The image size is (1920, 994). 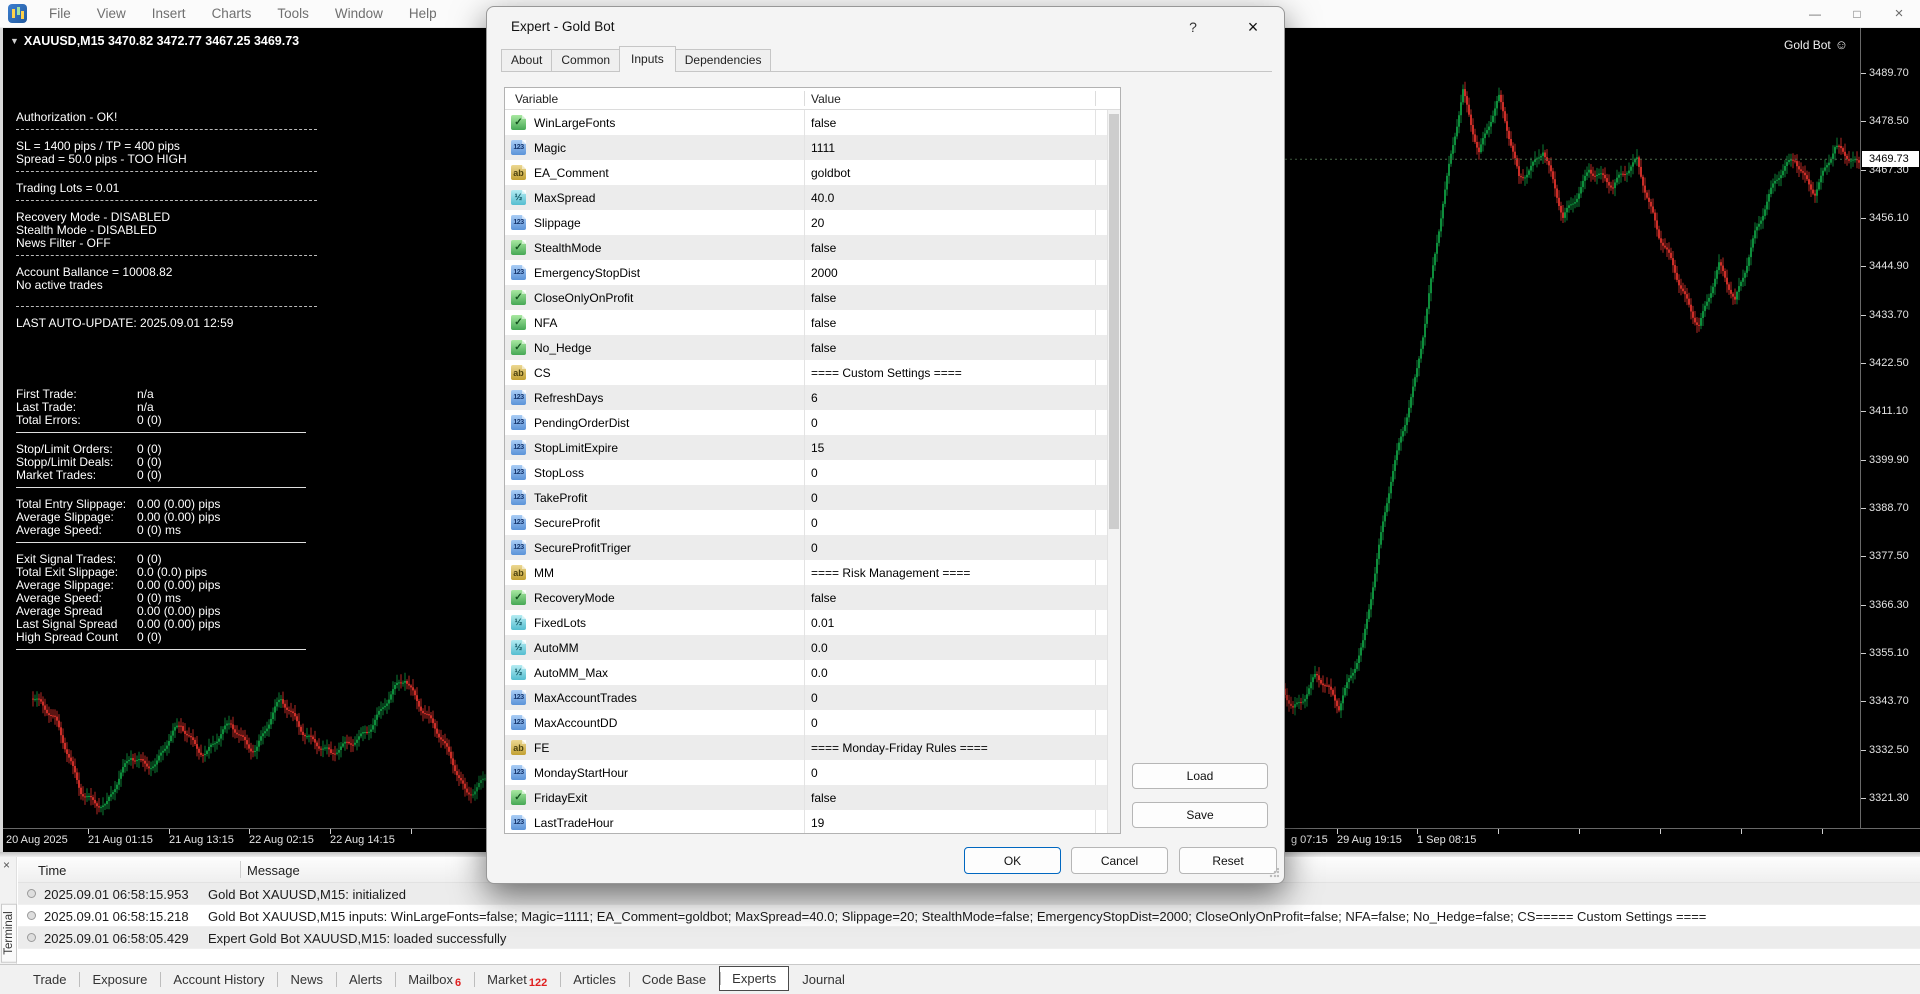 I want to click on param-row-FixedLots: ½ FixedLots 0.01, so click(x=806, y=622).